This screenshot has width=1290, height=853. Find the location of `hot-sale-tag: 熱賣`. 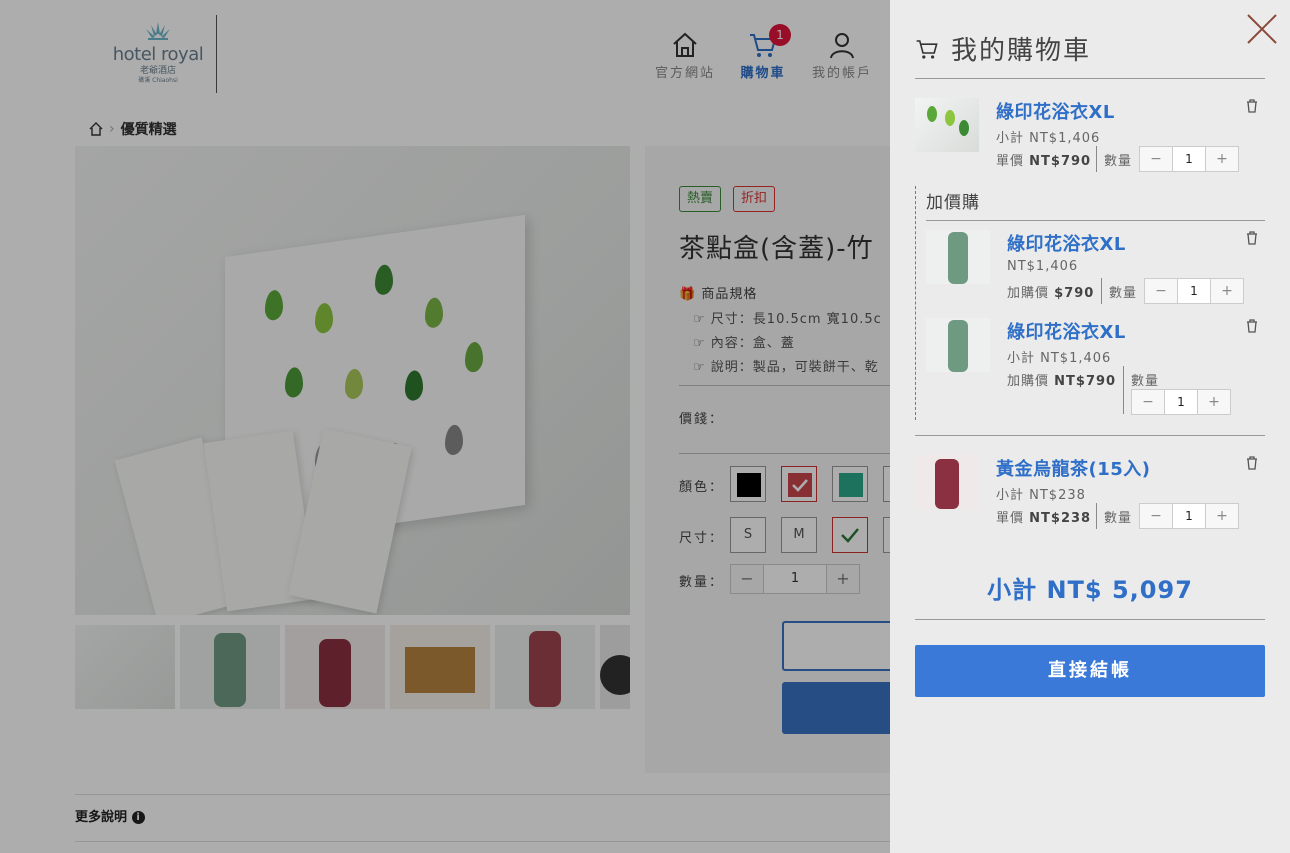

hot-sale-tag: 熱賣 is located at coordinates (700, 199).